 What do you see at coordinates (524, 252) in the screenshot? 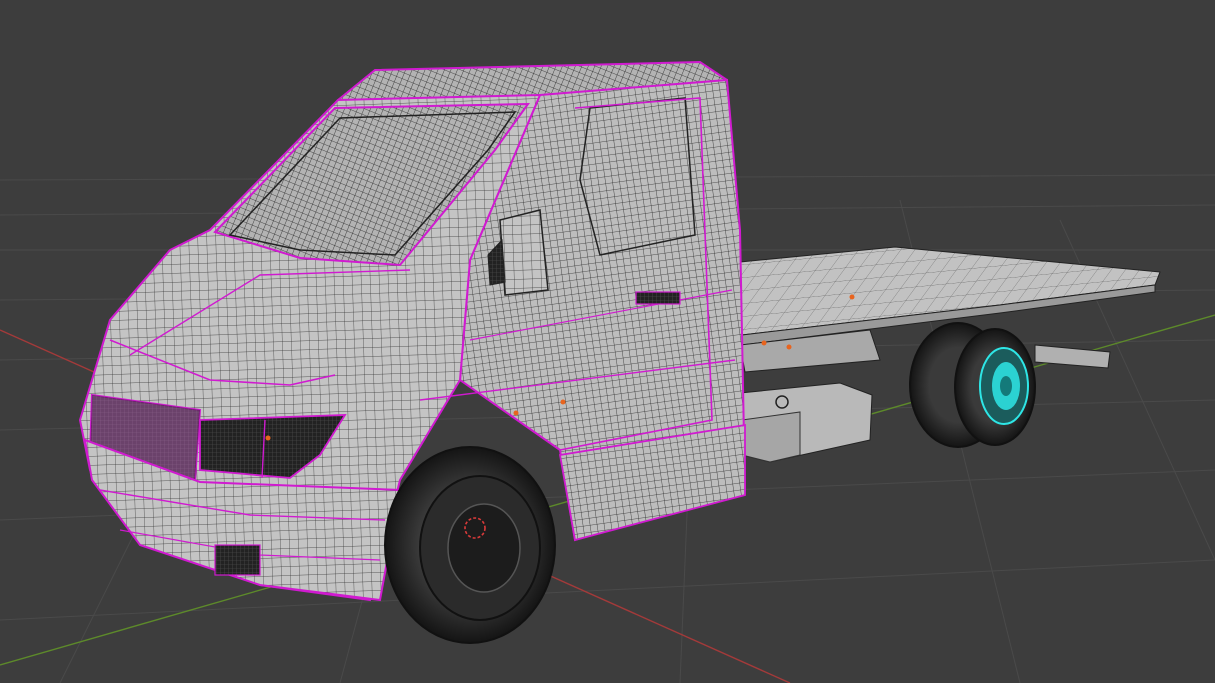
I see `side-mirror` at bounding box center [524, 252].